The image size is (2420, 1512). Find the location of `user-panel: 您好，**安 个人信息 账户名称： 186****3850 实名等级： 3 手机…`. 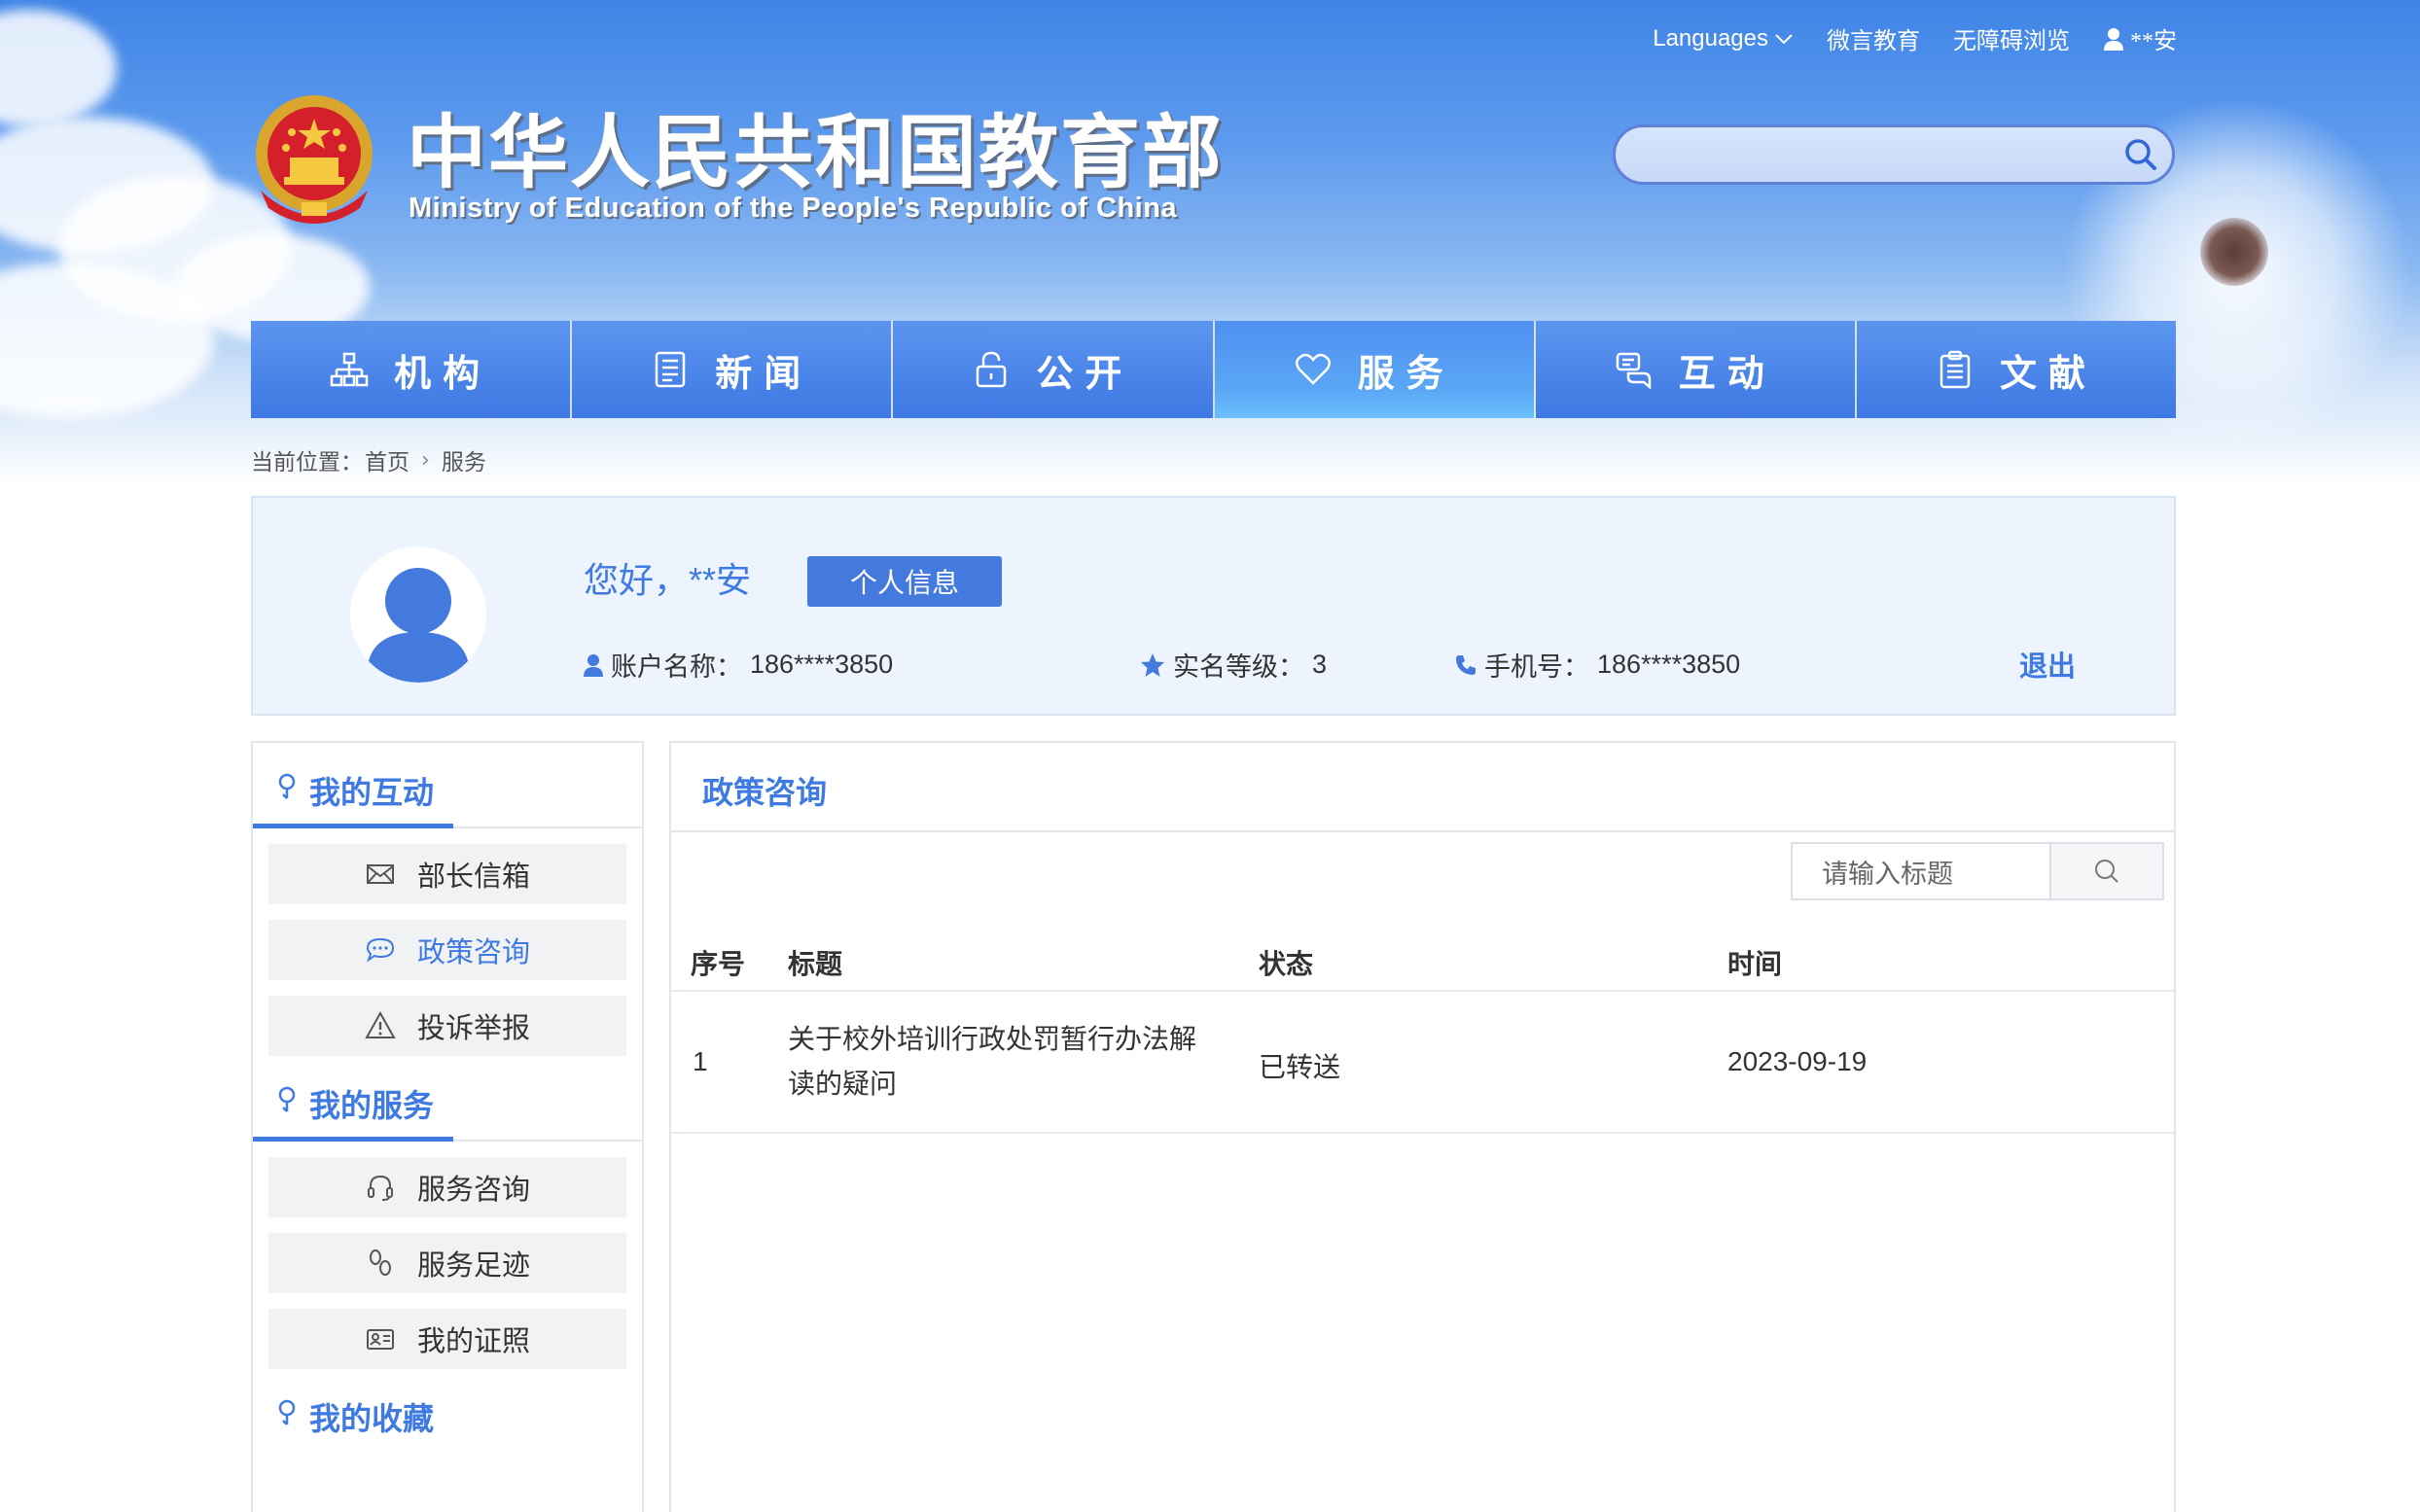

user-panel: 您好，**安 个人信息 账户名称： 186****3850 实名等级： 3 手机… is located at coordinates (1213, 606).